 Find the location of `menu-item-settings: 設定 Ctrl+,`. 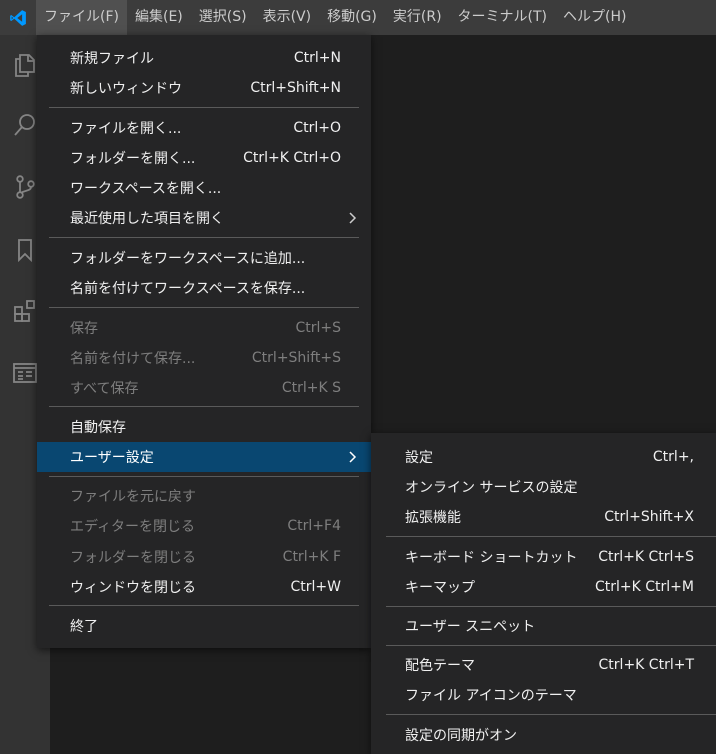

menu-item-settings: 設定 Ctrl+, is located at coordinates (543, 457).